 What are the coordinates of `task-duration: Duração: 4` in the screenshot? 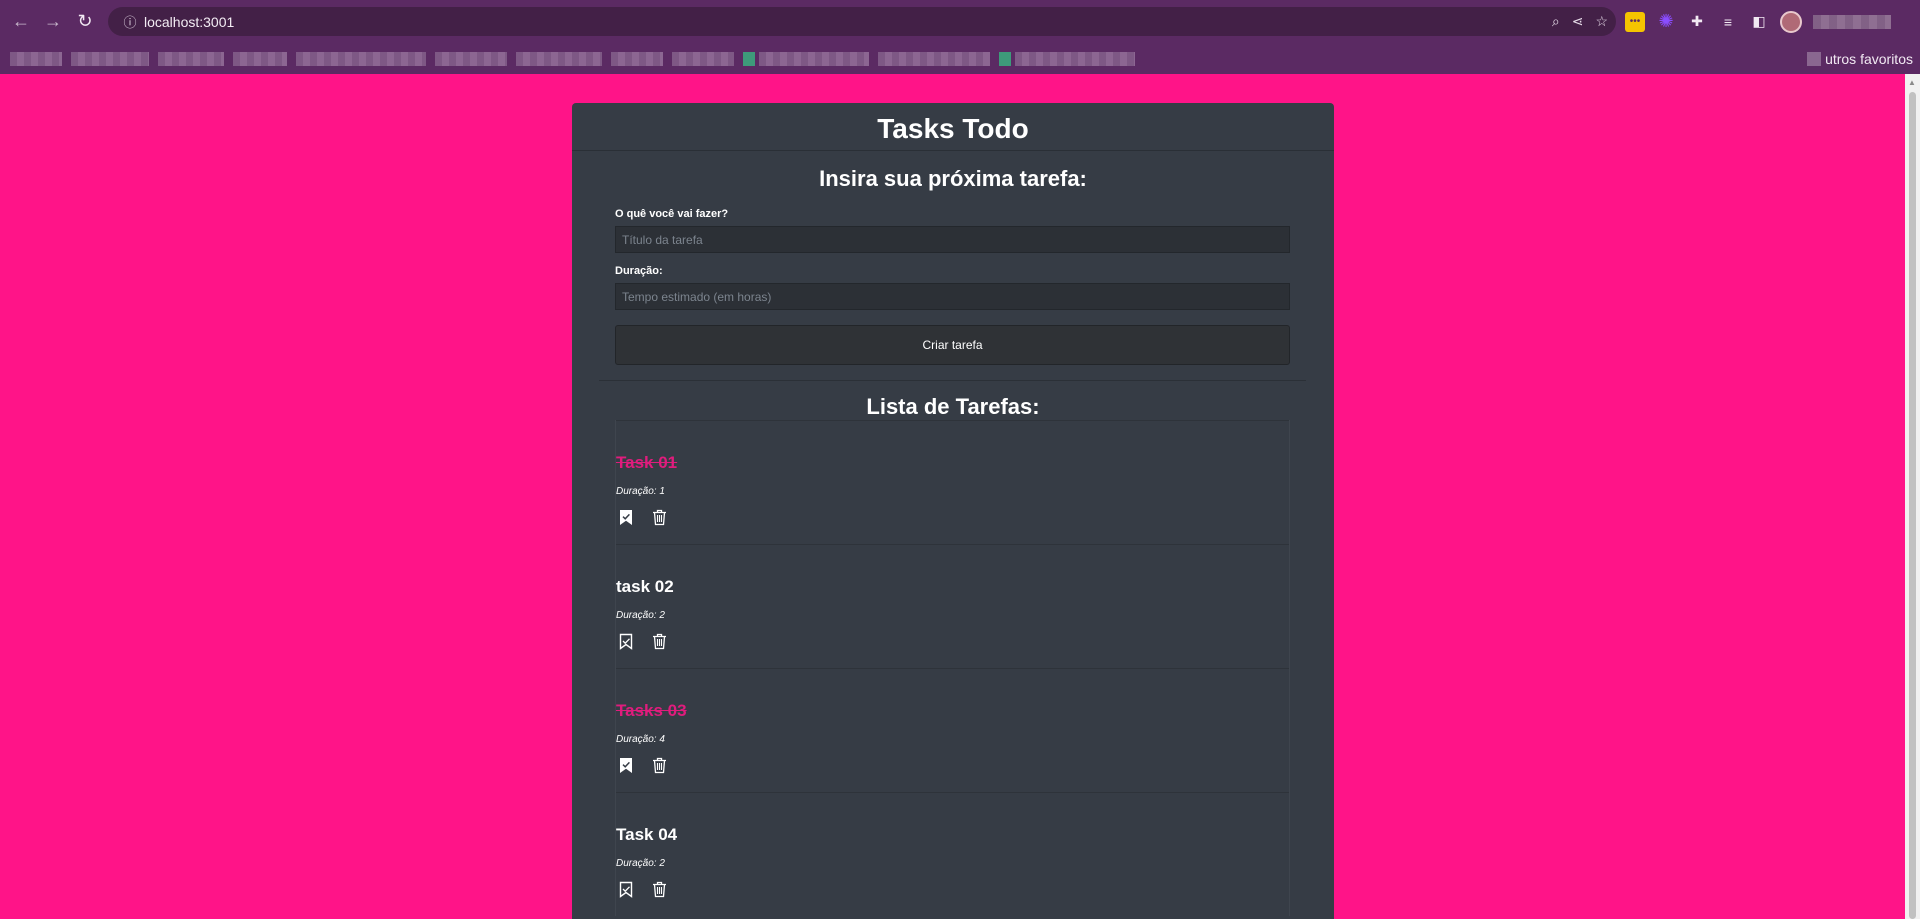 It's located at (640, 739).